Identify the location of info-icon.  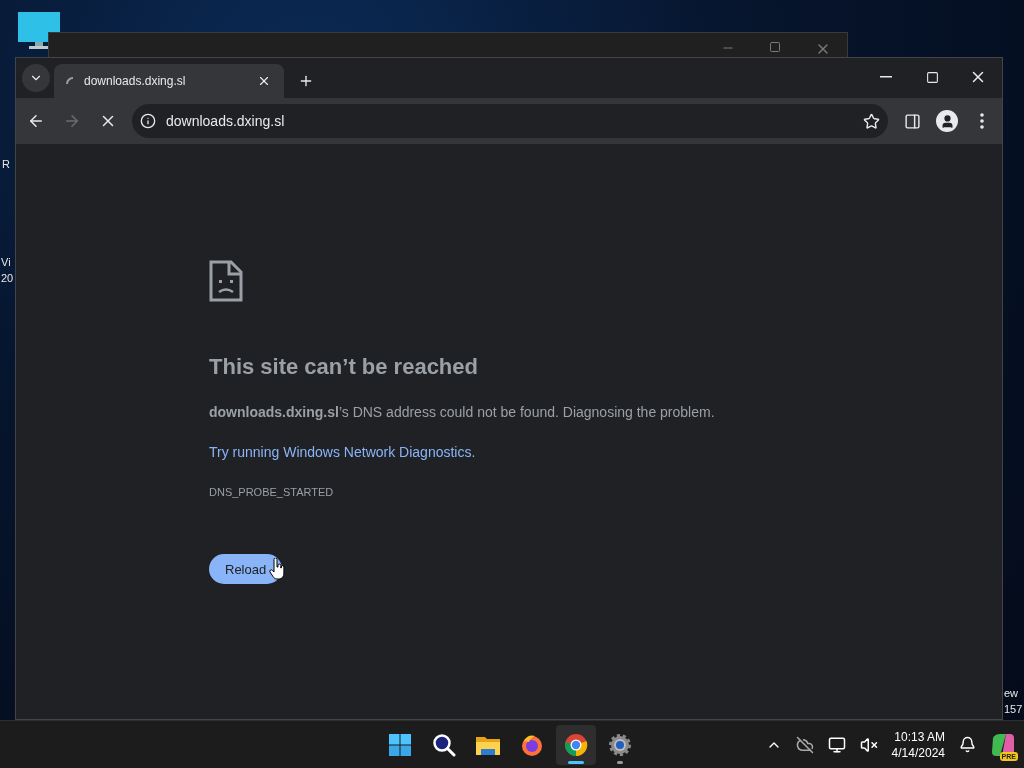
(148, 121).